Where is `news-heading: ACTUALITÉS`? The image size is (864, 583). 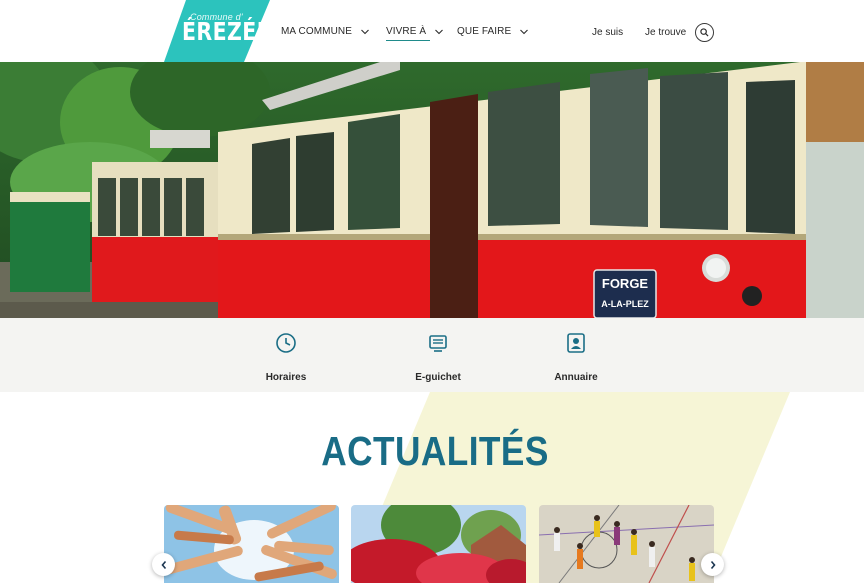
news-heading: ACTUALITÉS is located at coordinates (435, 451).